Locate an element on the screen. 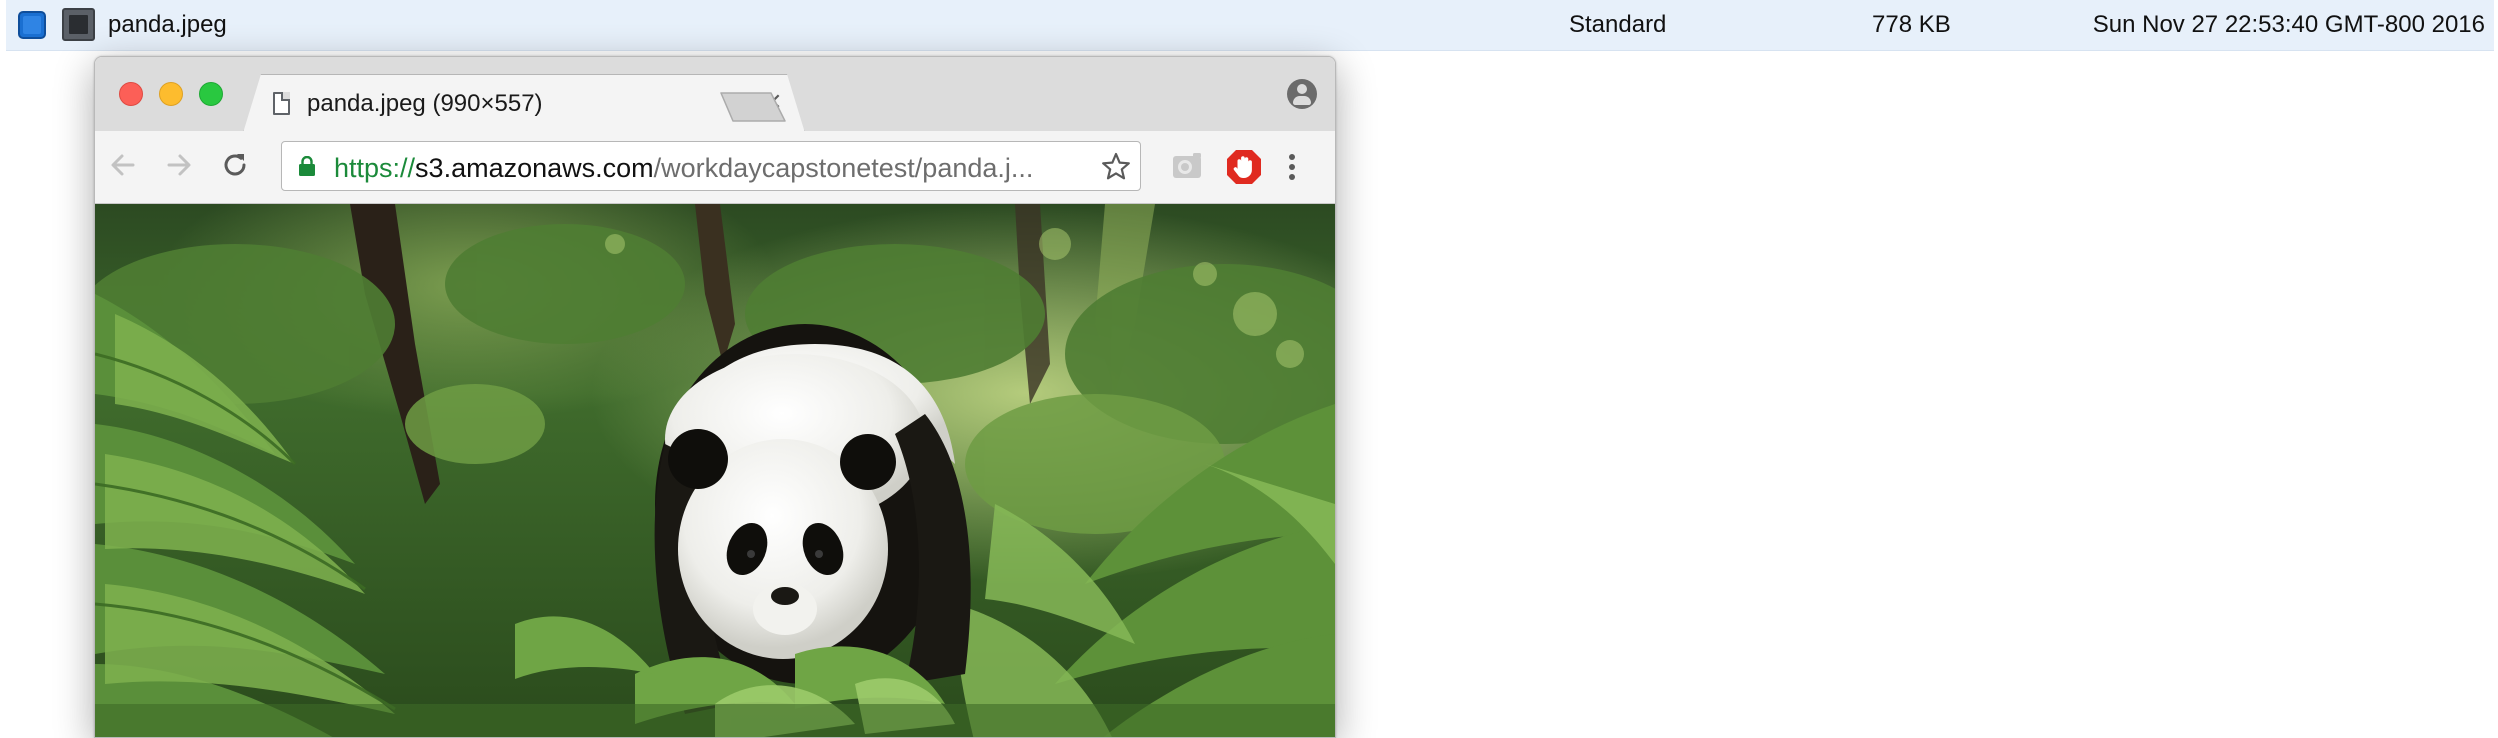 Image resolution: width=2498 pixels, height=738 pixels. reload-icon is located at coordinates (235, 165).